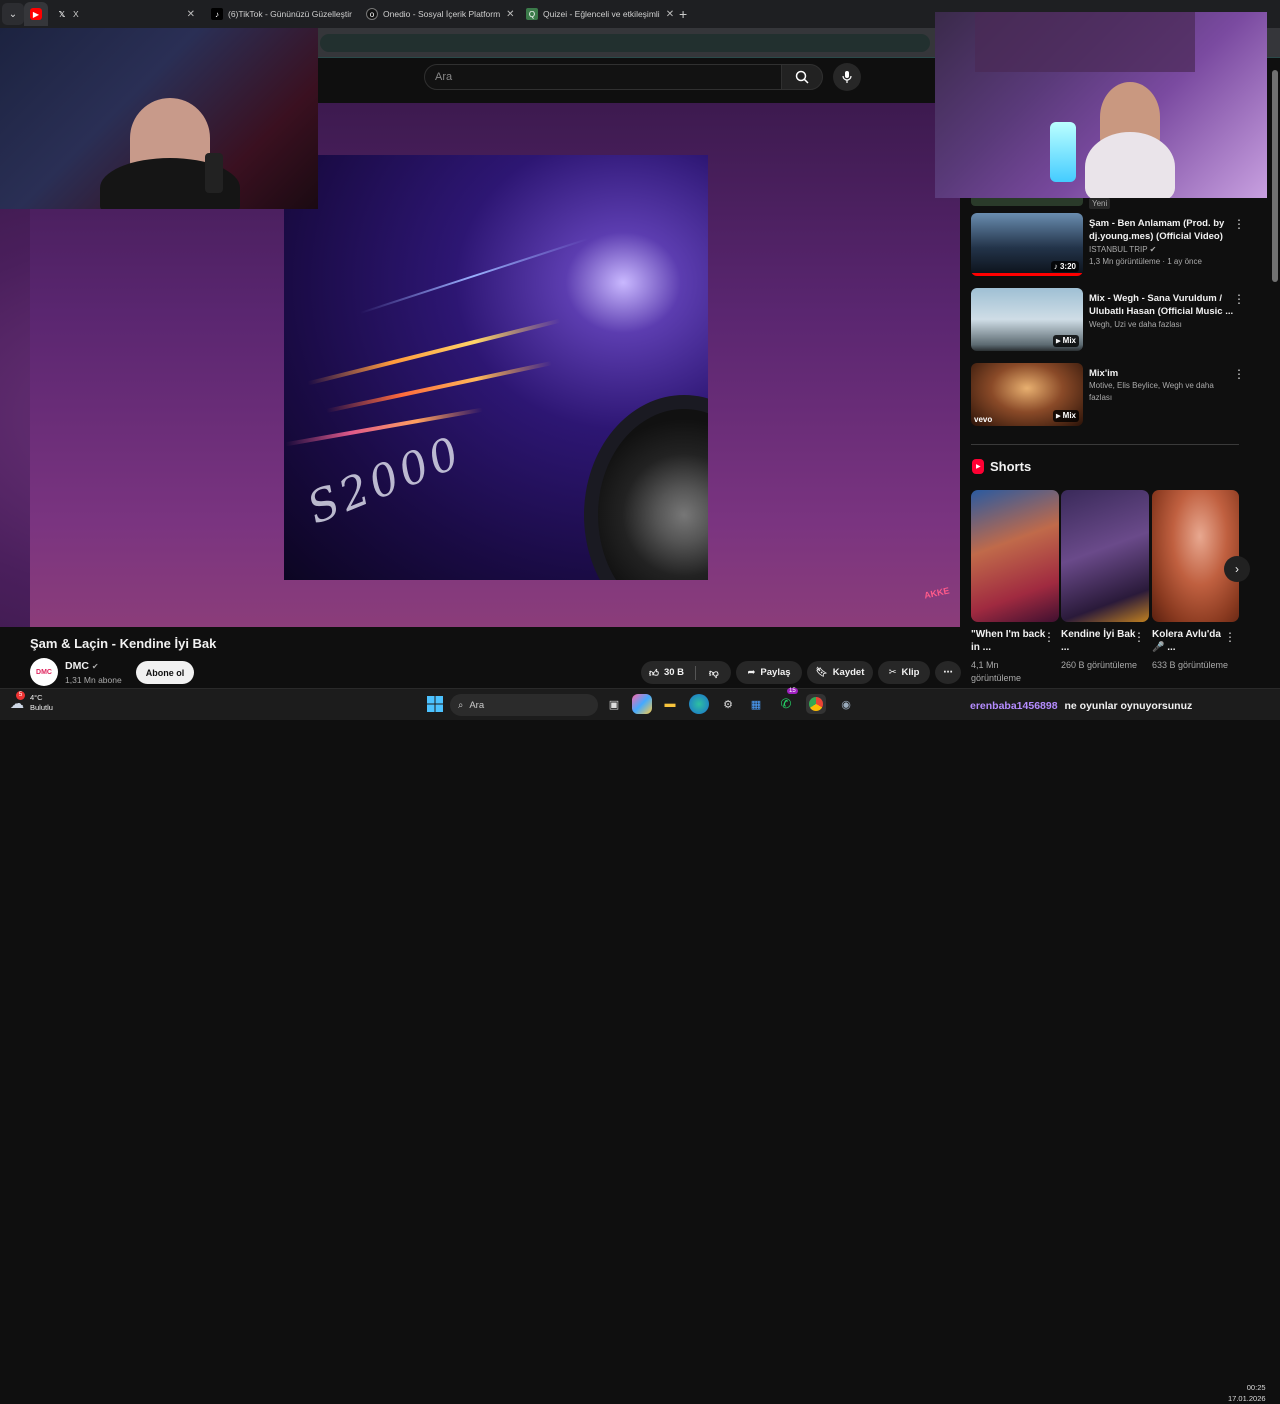 The width and height of the screenshot is (1280, 1404). Describe the element at coordinates (1027, 244) in the screenshot. I see `video-thumbnail: ♪ 3:20` at that location.